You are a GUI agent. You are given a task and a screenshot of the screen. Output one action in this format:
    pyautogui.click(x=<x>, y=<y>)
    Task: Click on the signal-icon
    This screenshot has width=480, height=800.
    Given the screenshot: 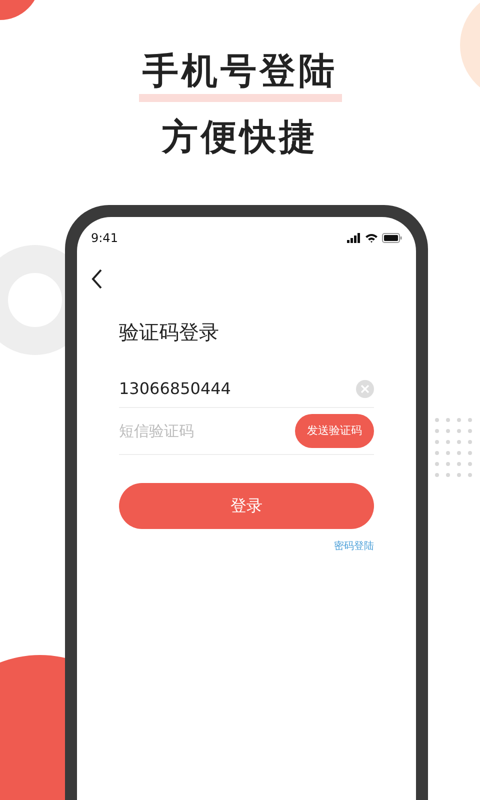 What is the action you would take?
    pyautogui.click(x=354, y=238)
    